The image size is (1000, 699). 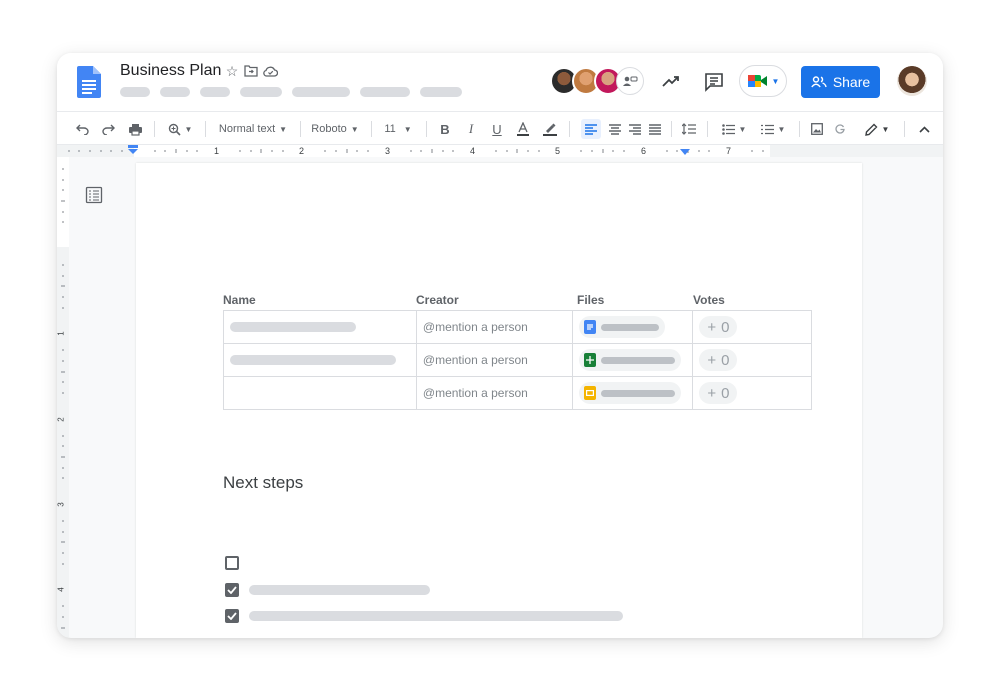 I want to click on column-header-name: Name, so click(x=239, y=300).